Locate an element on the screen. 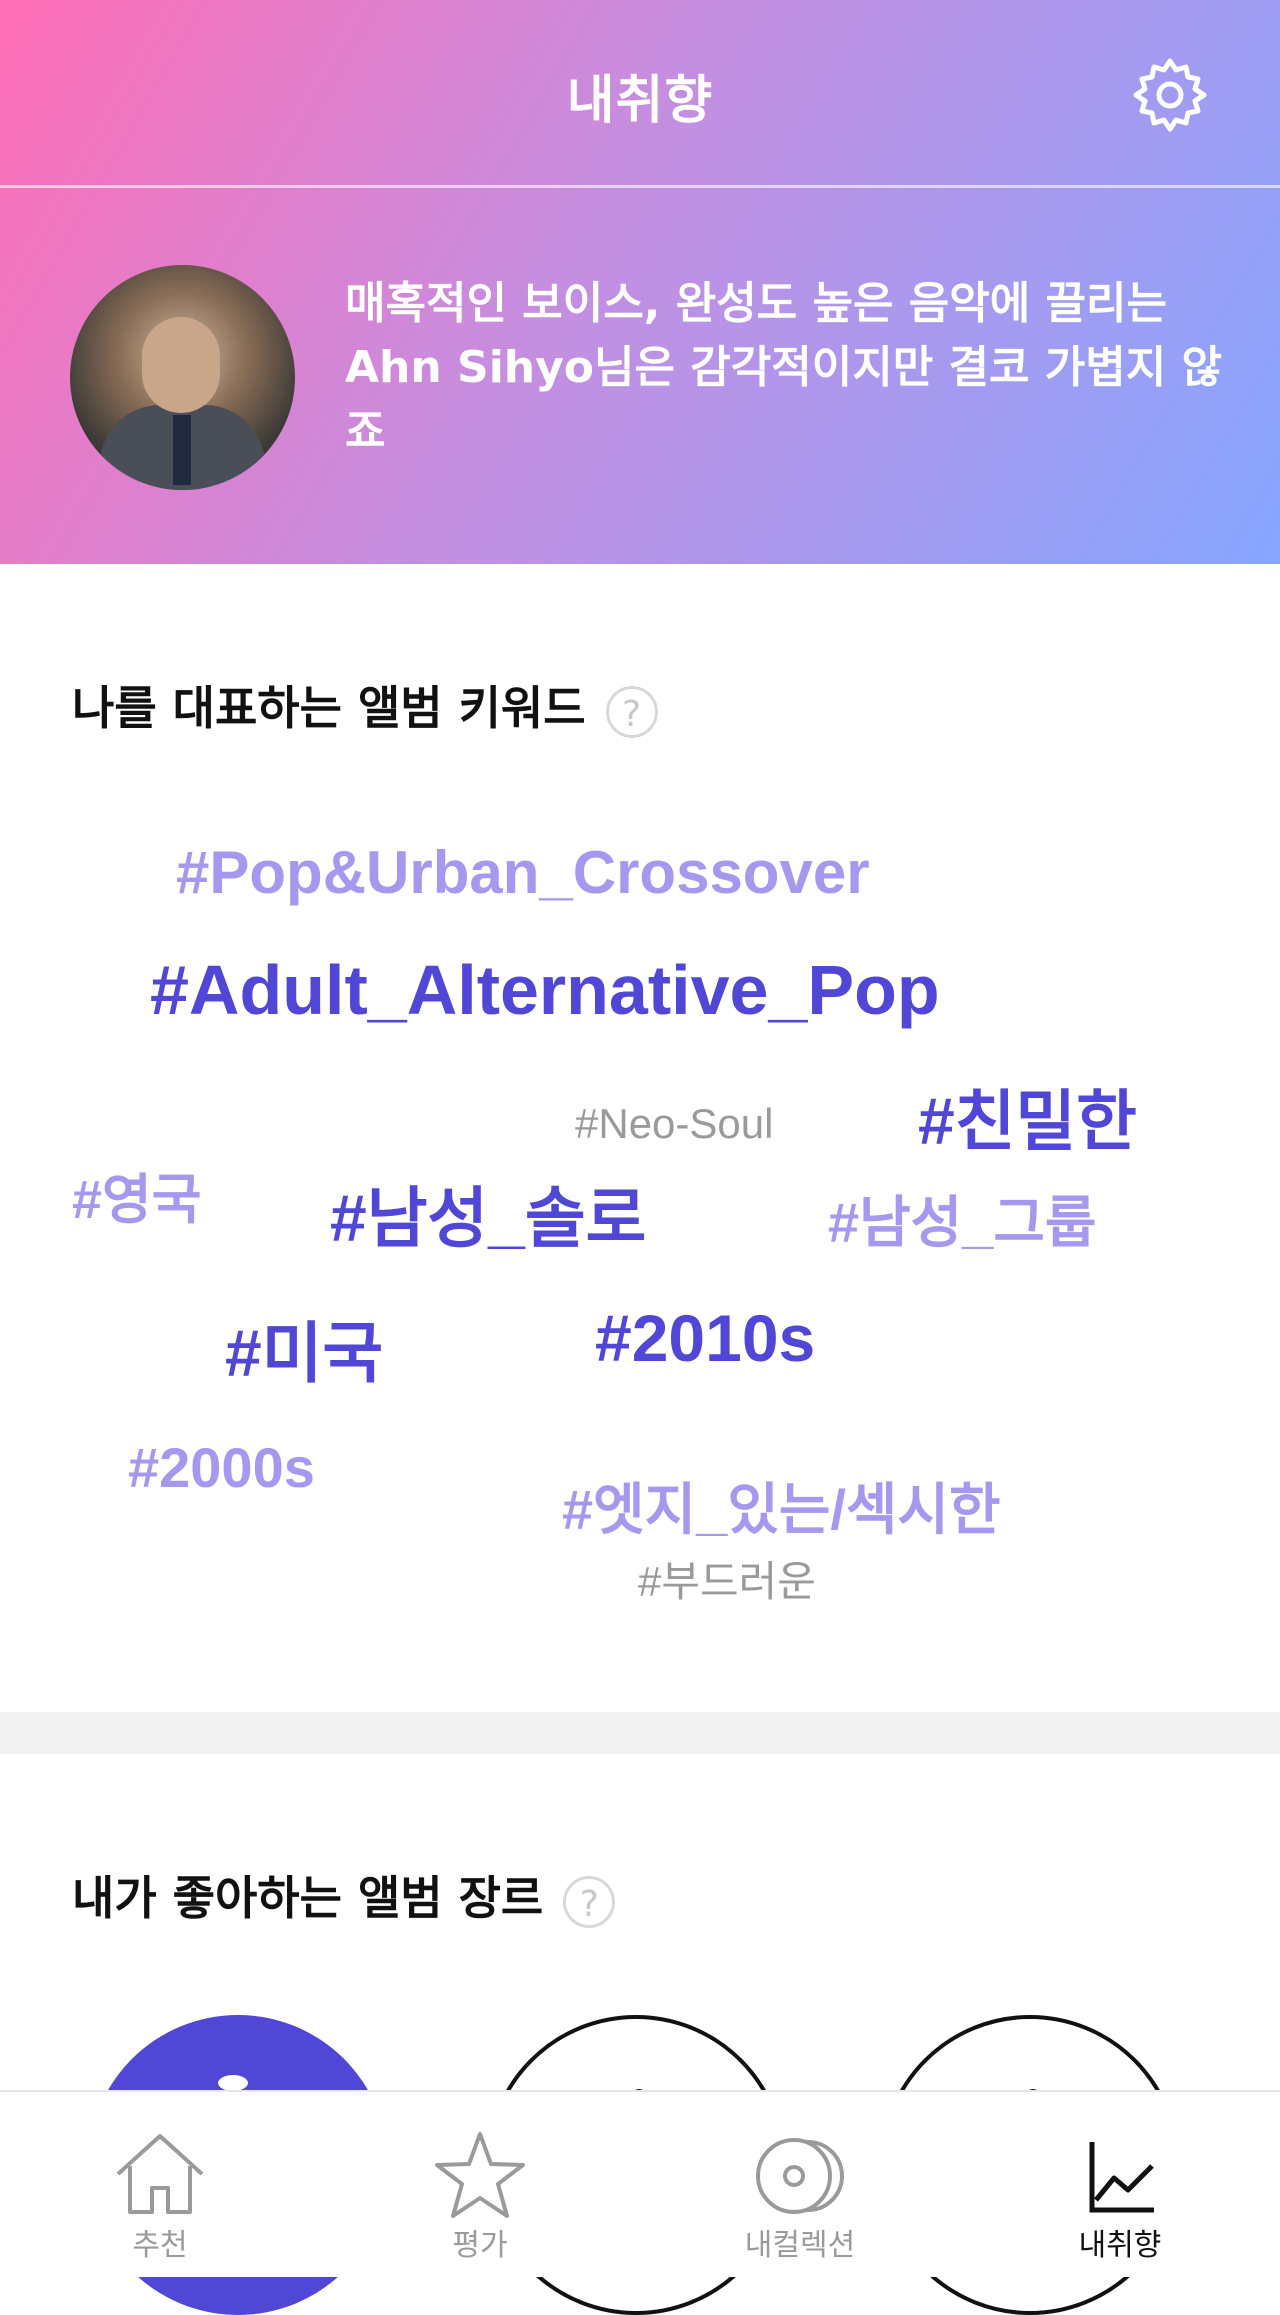 Image resolution: width=1280 pixels, height=2315 pixels. keyword-tag: #2010s is located at coordinates (705, 1338).